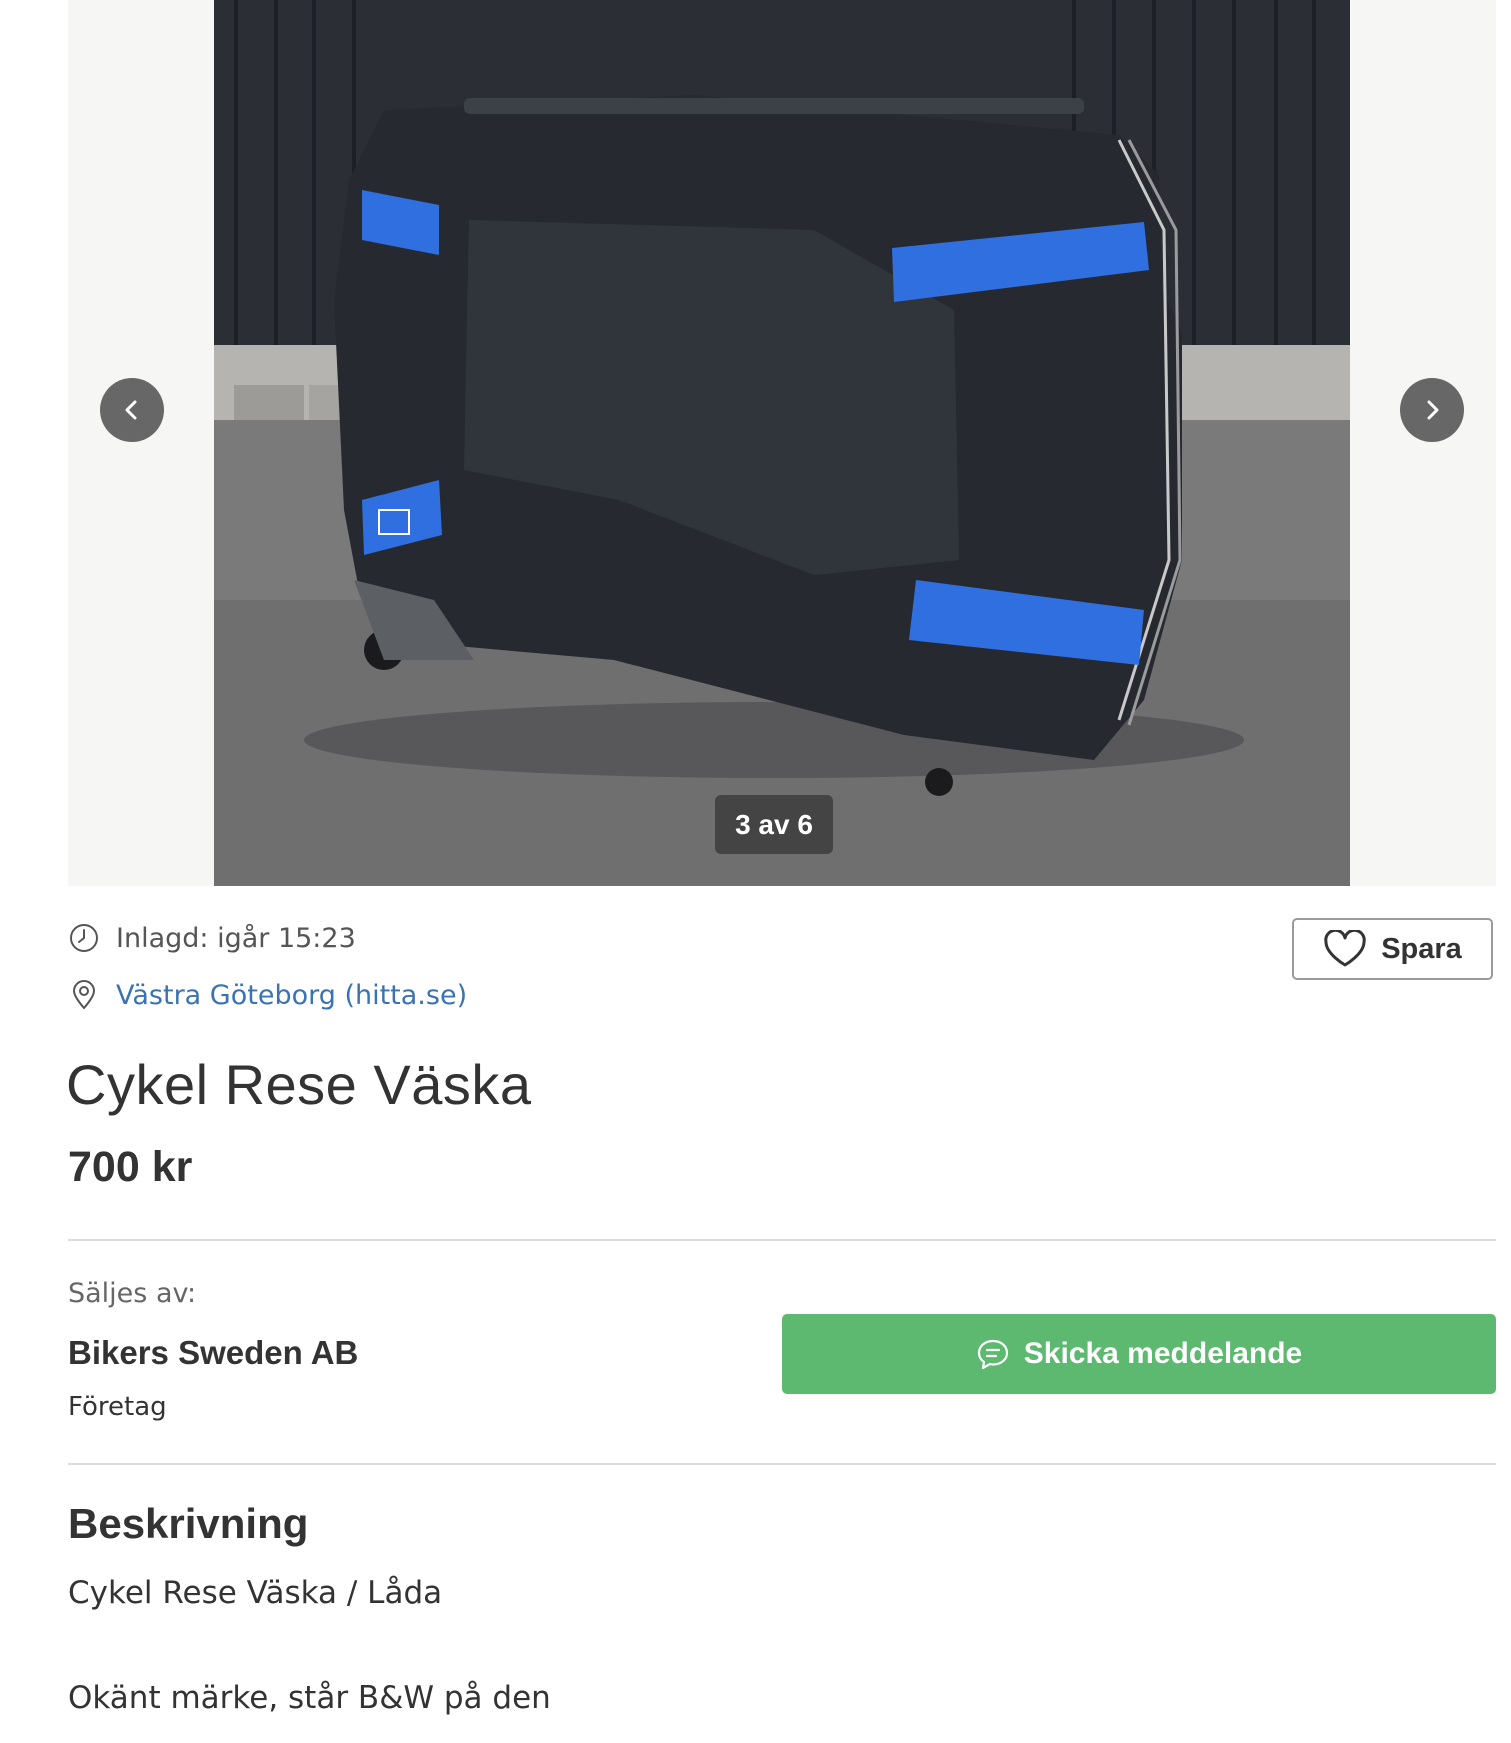  What do you see at coordinates (1163, 1353) in the screenshot?
I see `send-message-label: Skicka meddelande` at bounding box center [1163, 1353].